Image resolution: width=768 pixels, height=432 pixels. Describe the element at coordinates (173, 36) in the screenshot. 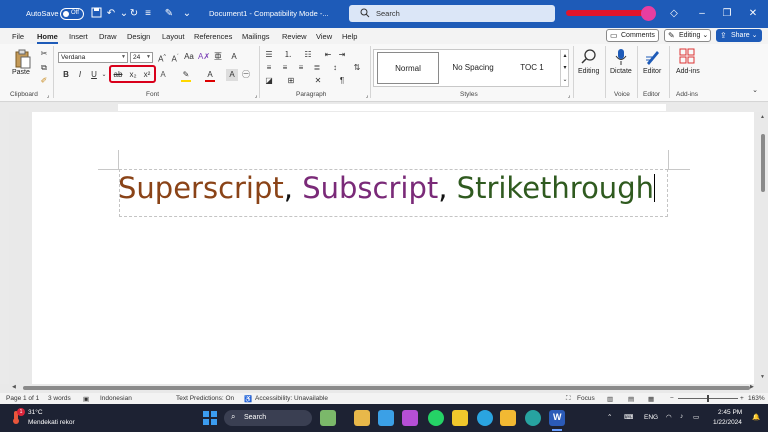

I see `tab-layout: Layout` at that location.